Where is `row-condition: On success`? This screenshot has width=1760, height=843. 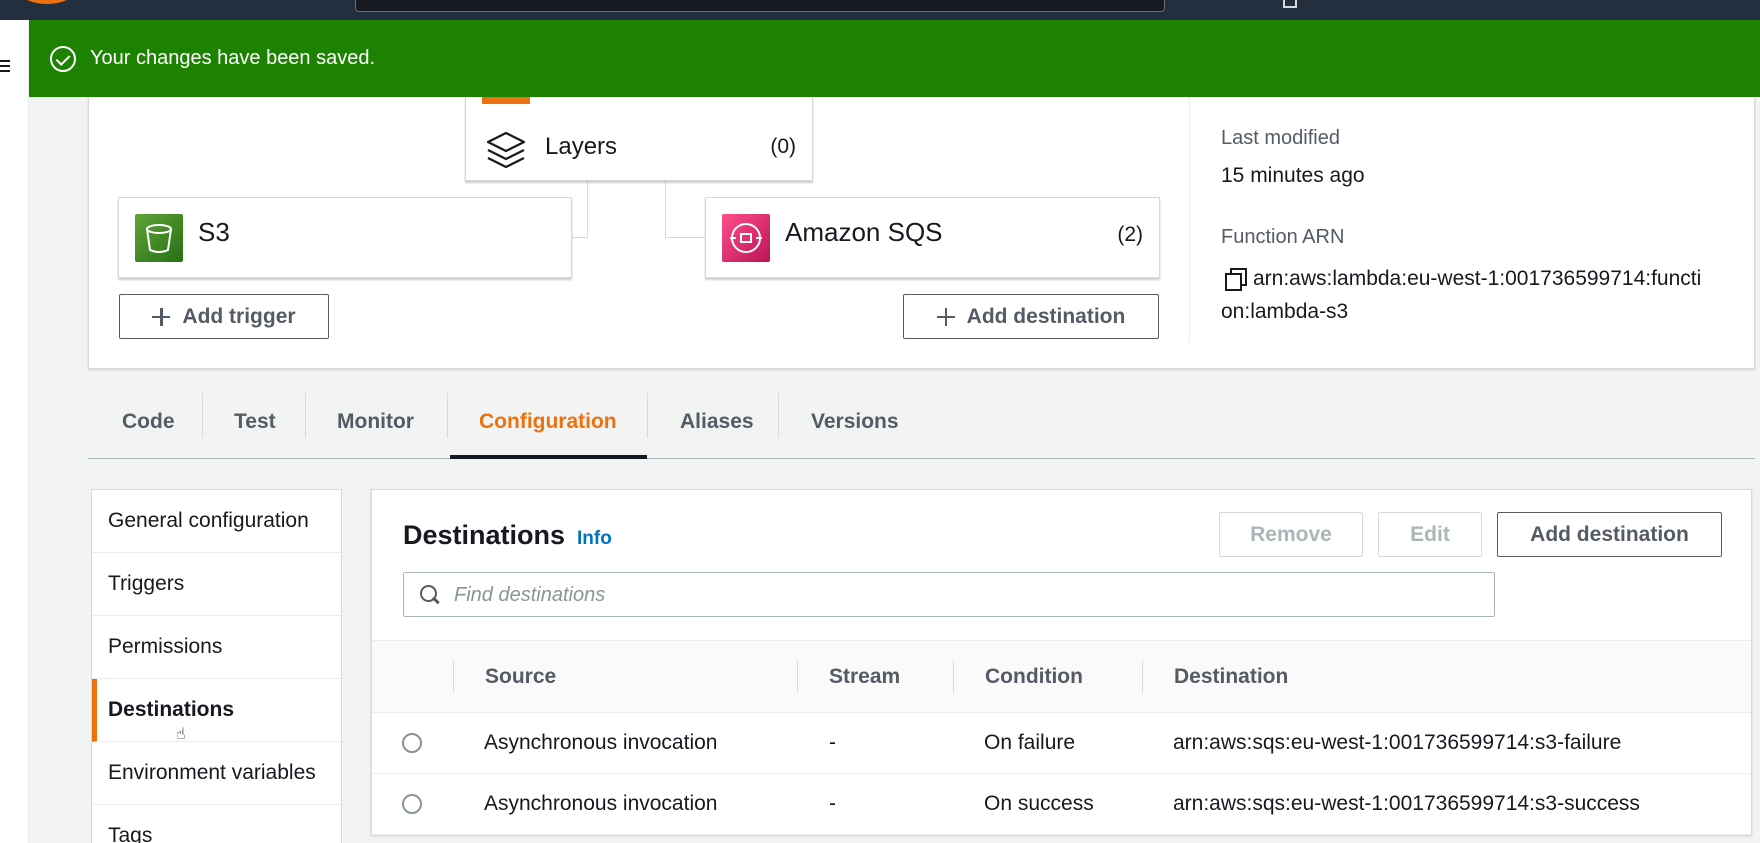 row-condition: On success is located at coordinates (1039, 803).